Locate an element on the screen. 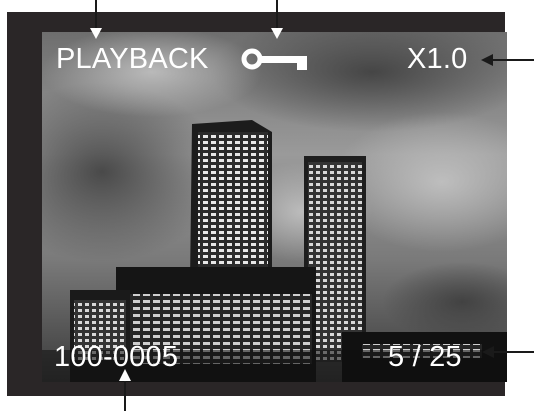  file-number-label: 100-0005 is located at coordinates (116, 357).